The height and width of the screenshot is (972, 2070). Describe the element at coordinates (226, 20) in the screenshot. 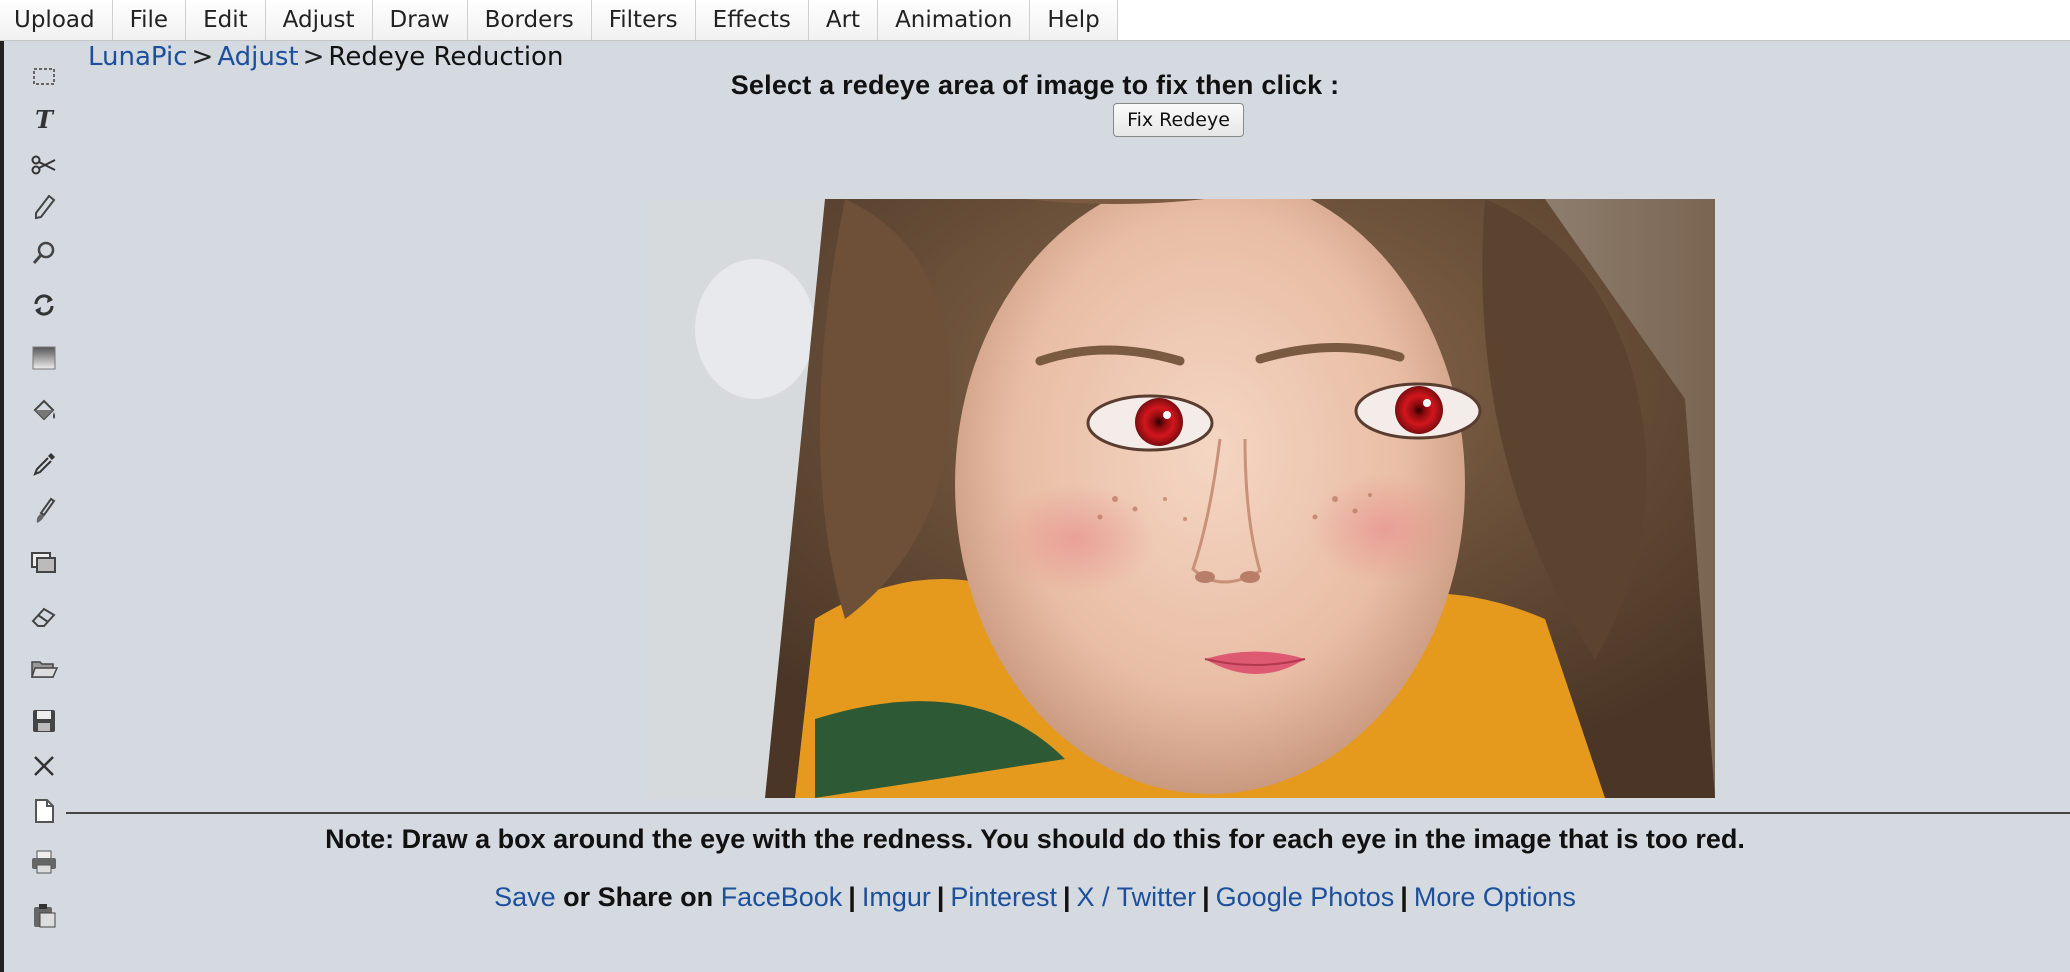

I see `menu-edit: Edit` at that location.